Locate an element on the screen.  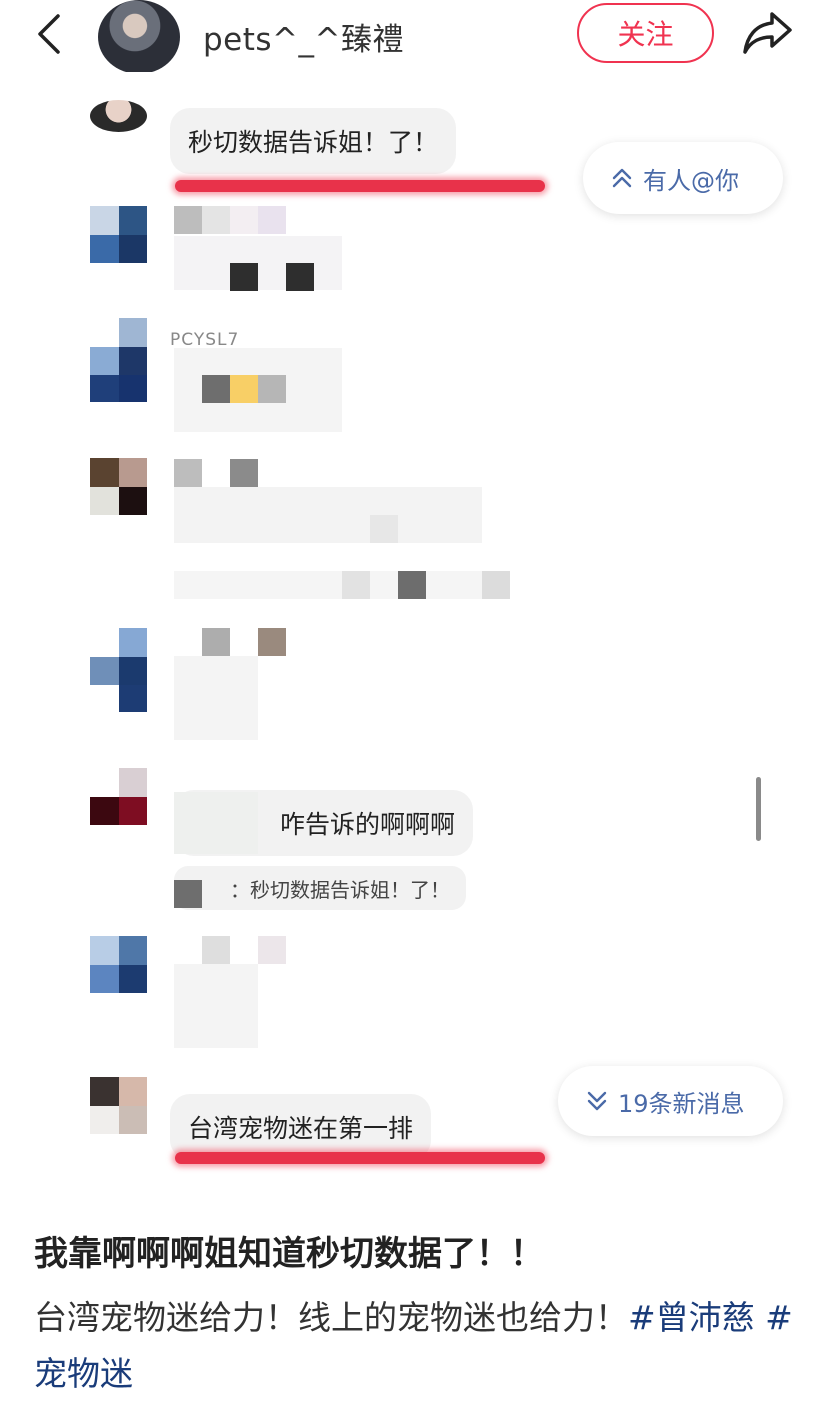
scrollbar is located at coordinates (758, 809).